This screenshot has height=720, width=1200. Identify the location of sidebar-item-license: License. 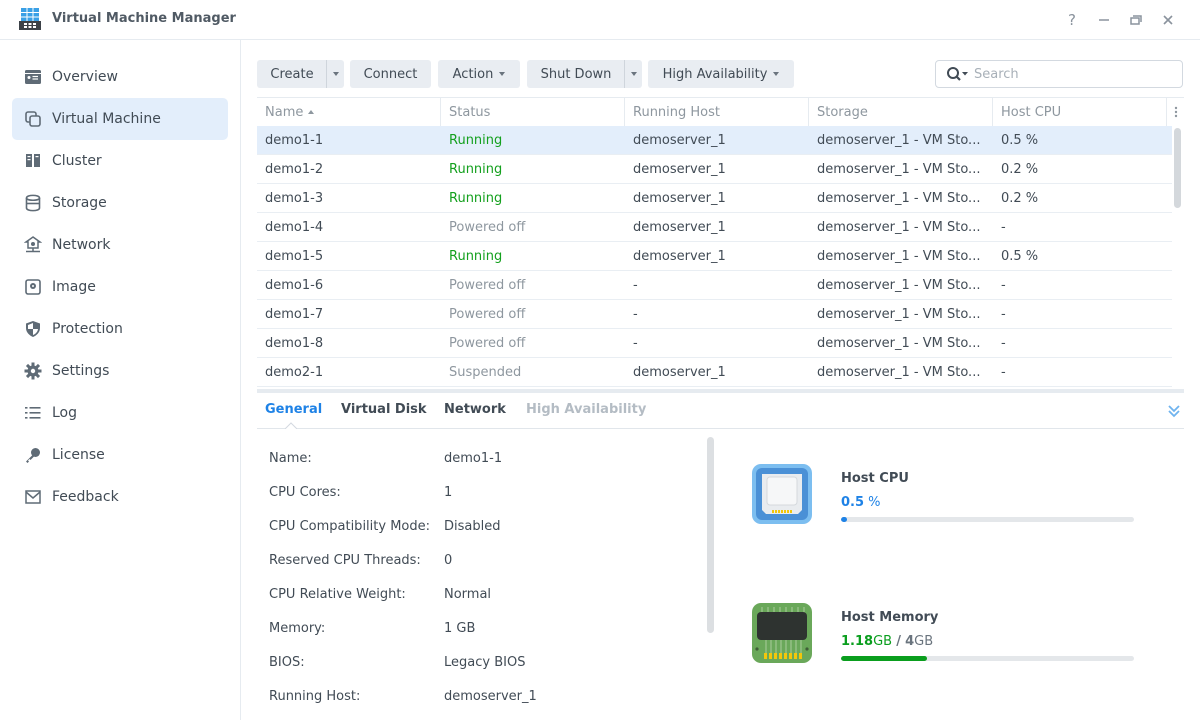
(120, 455).